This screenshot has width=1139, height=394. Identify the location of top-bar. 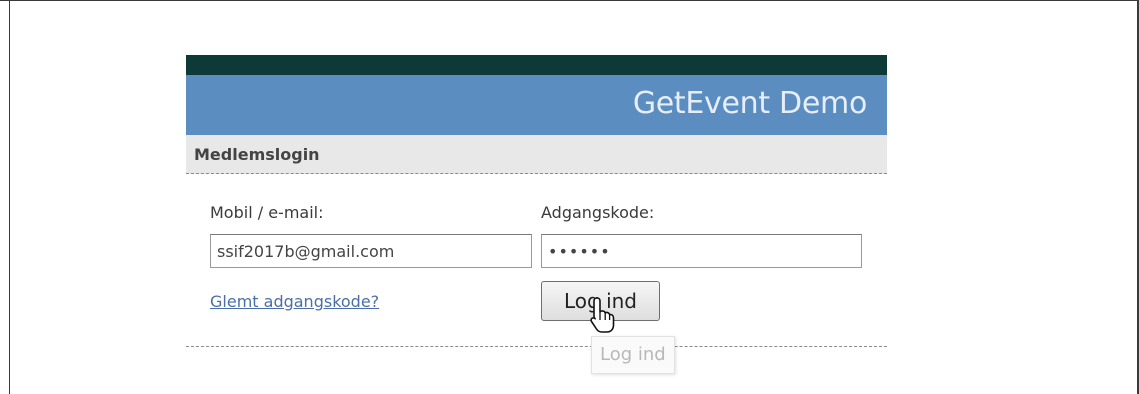
(536, 65).